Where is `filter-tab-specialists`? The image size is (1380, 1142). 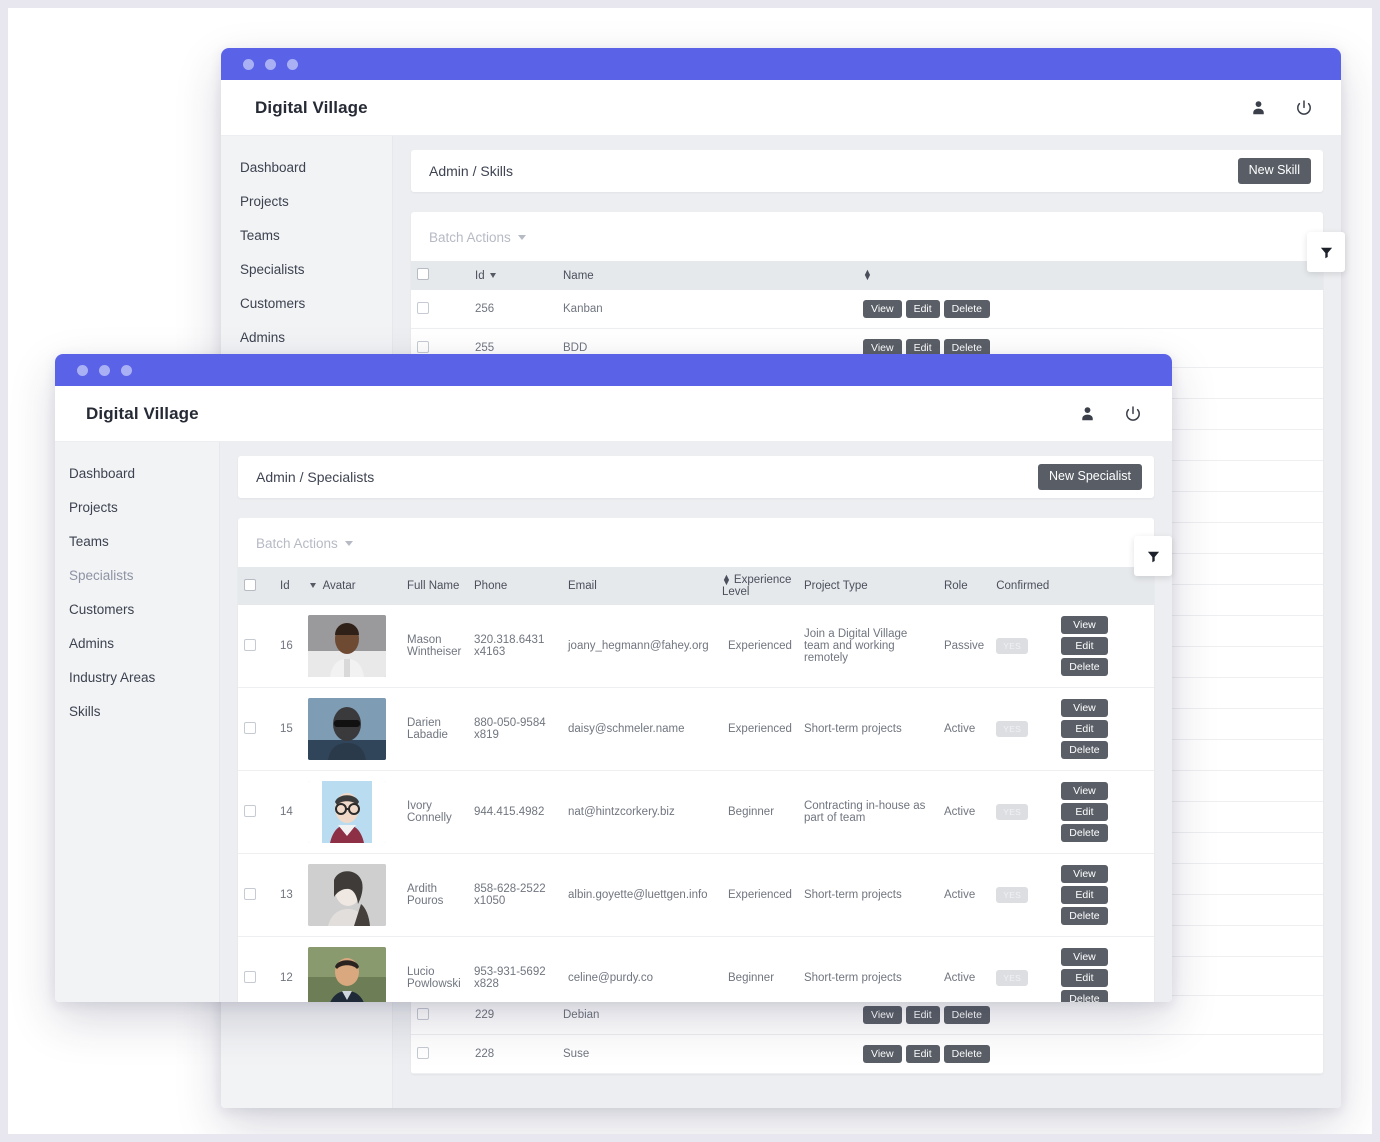
filter-tab-specialists is located at coordinates (1153, 556).